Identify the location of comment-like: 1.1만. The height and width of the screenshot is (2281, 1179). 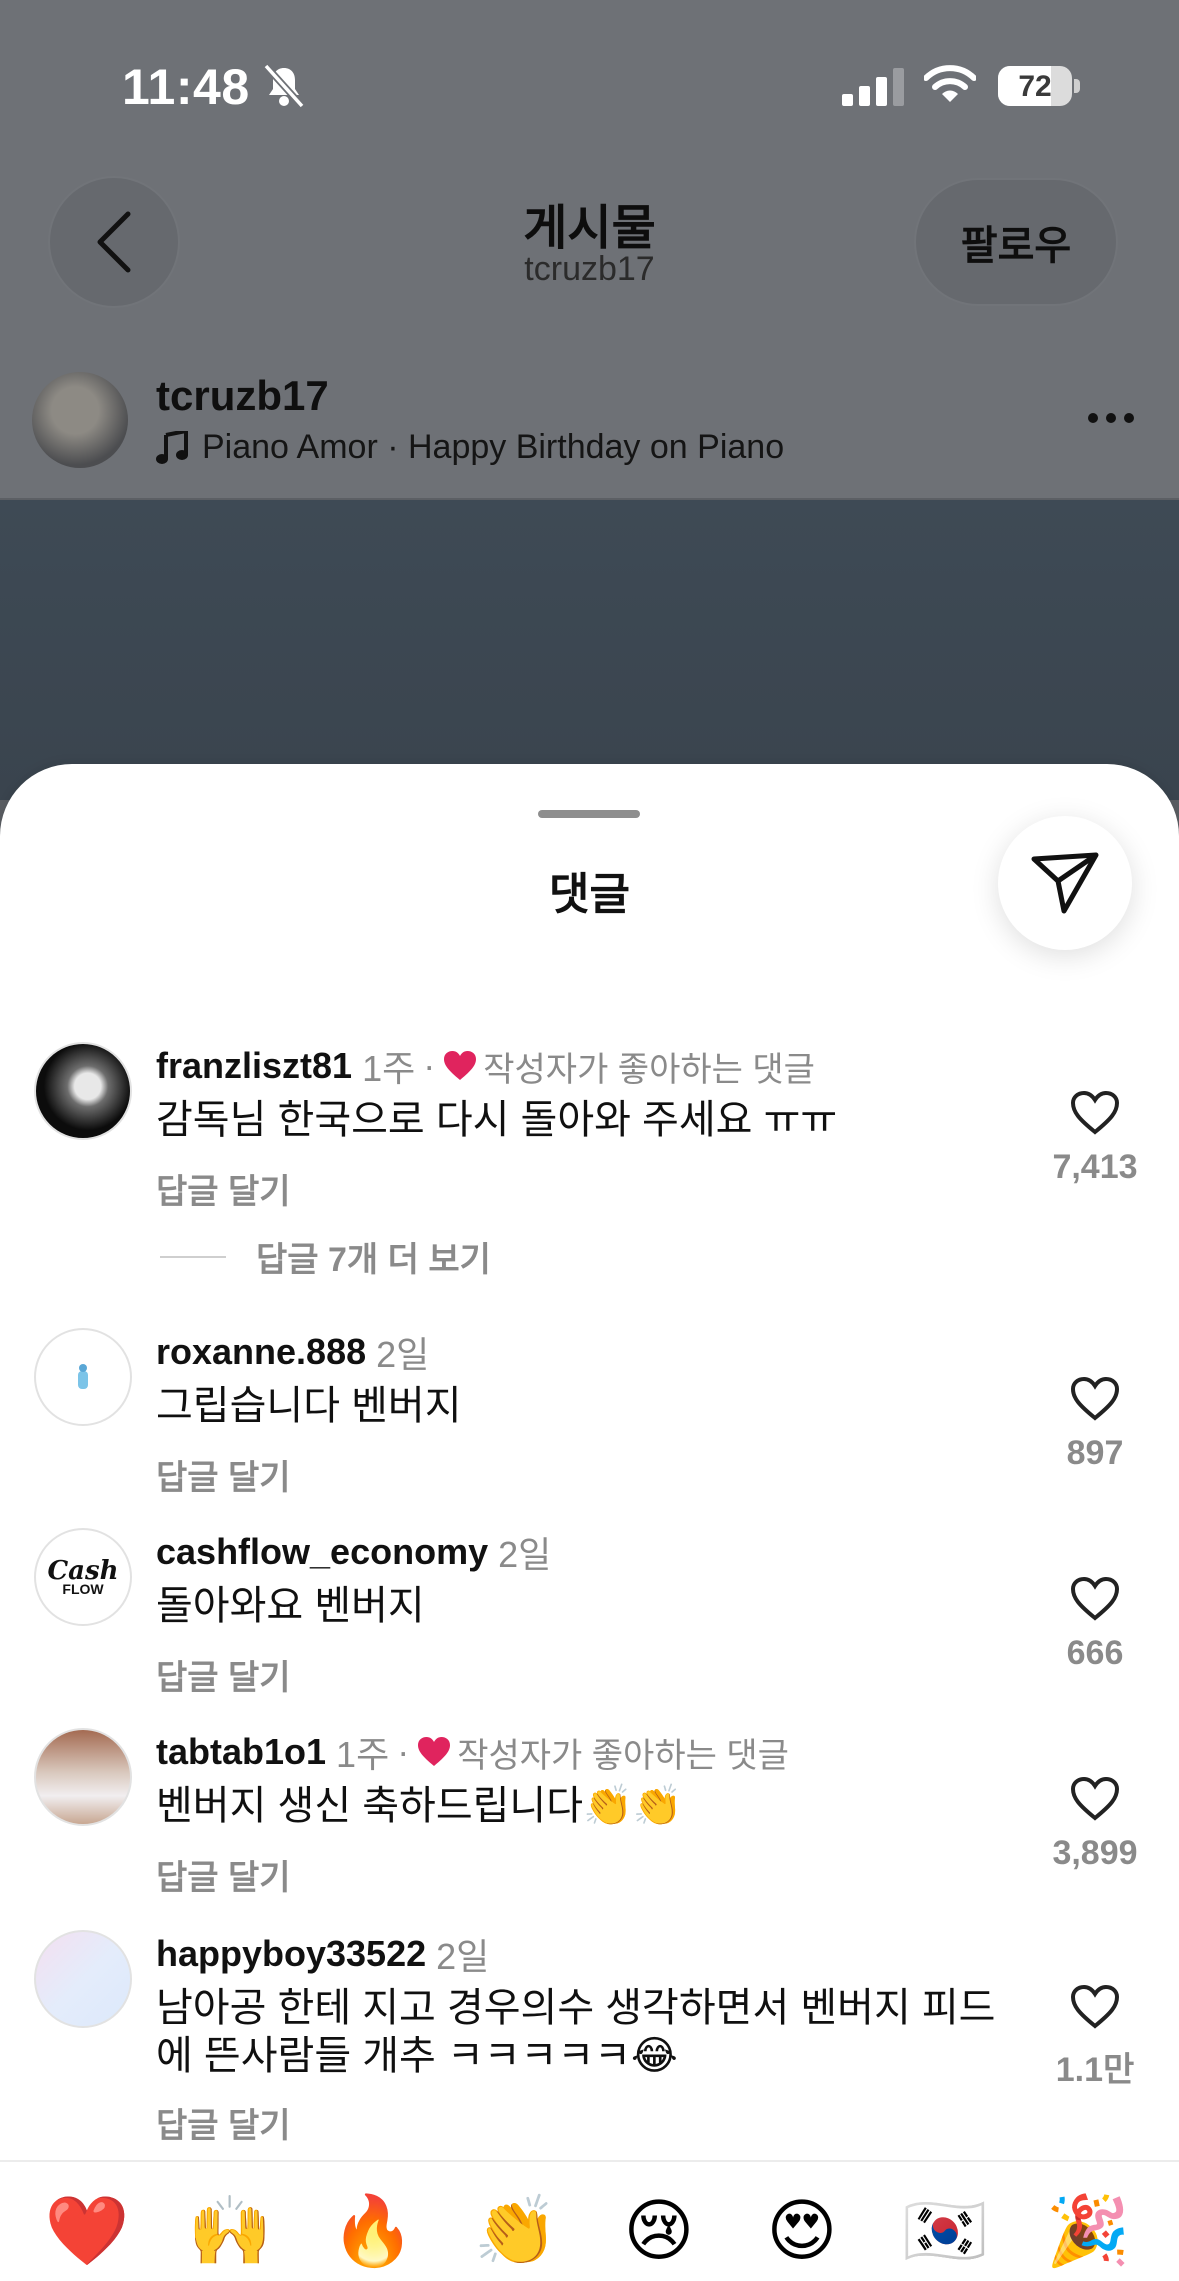
(1094, 2037).